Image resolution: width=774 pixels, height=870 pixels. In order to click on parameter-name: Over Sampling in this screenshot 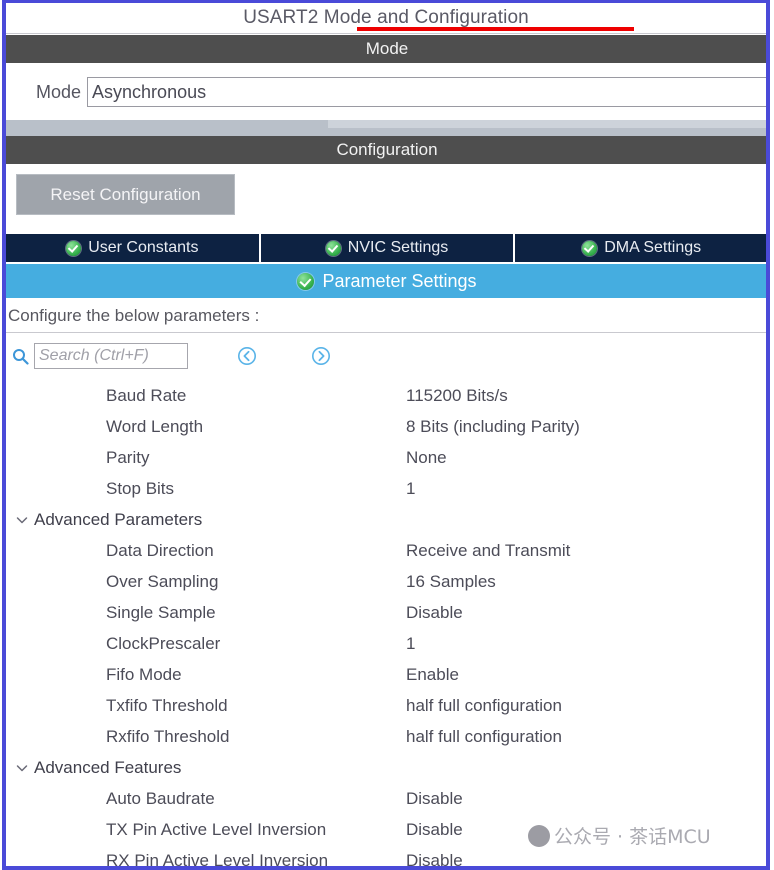, I will do `click(162, 581)`.